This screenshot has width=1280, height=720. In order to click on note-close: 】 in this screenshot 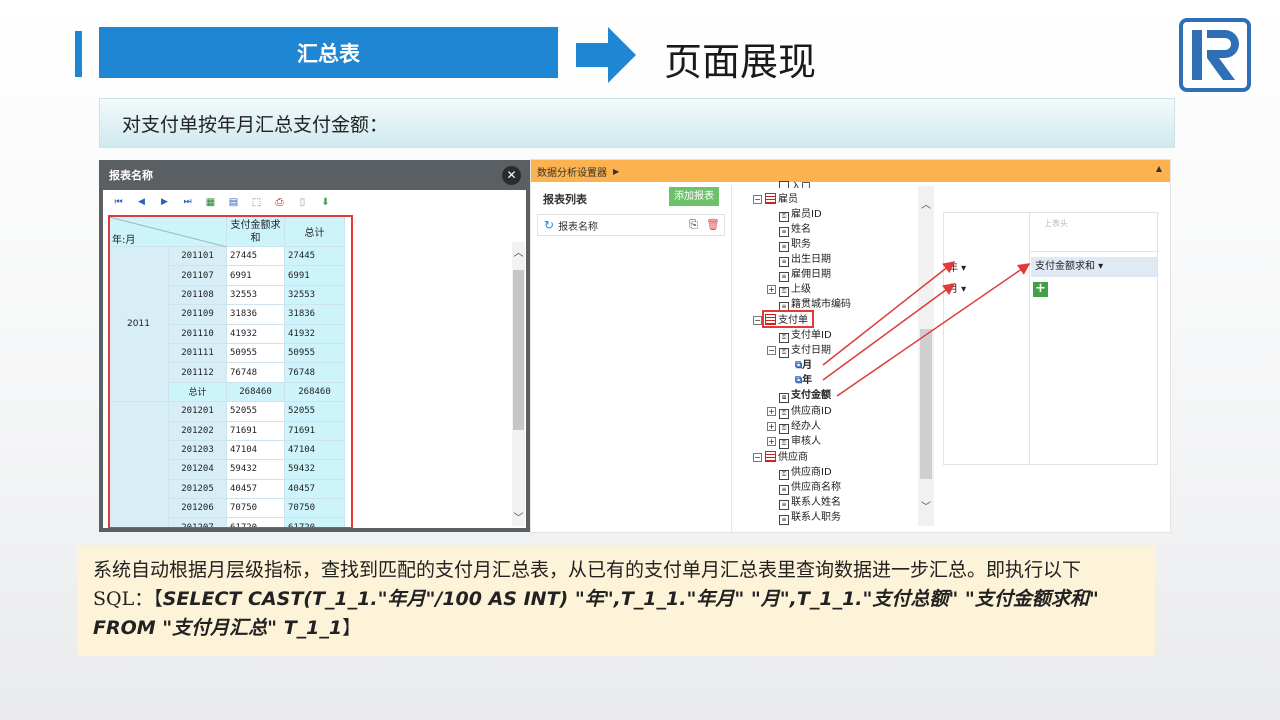, I will do `click(352, 628)`.